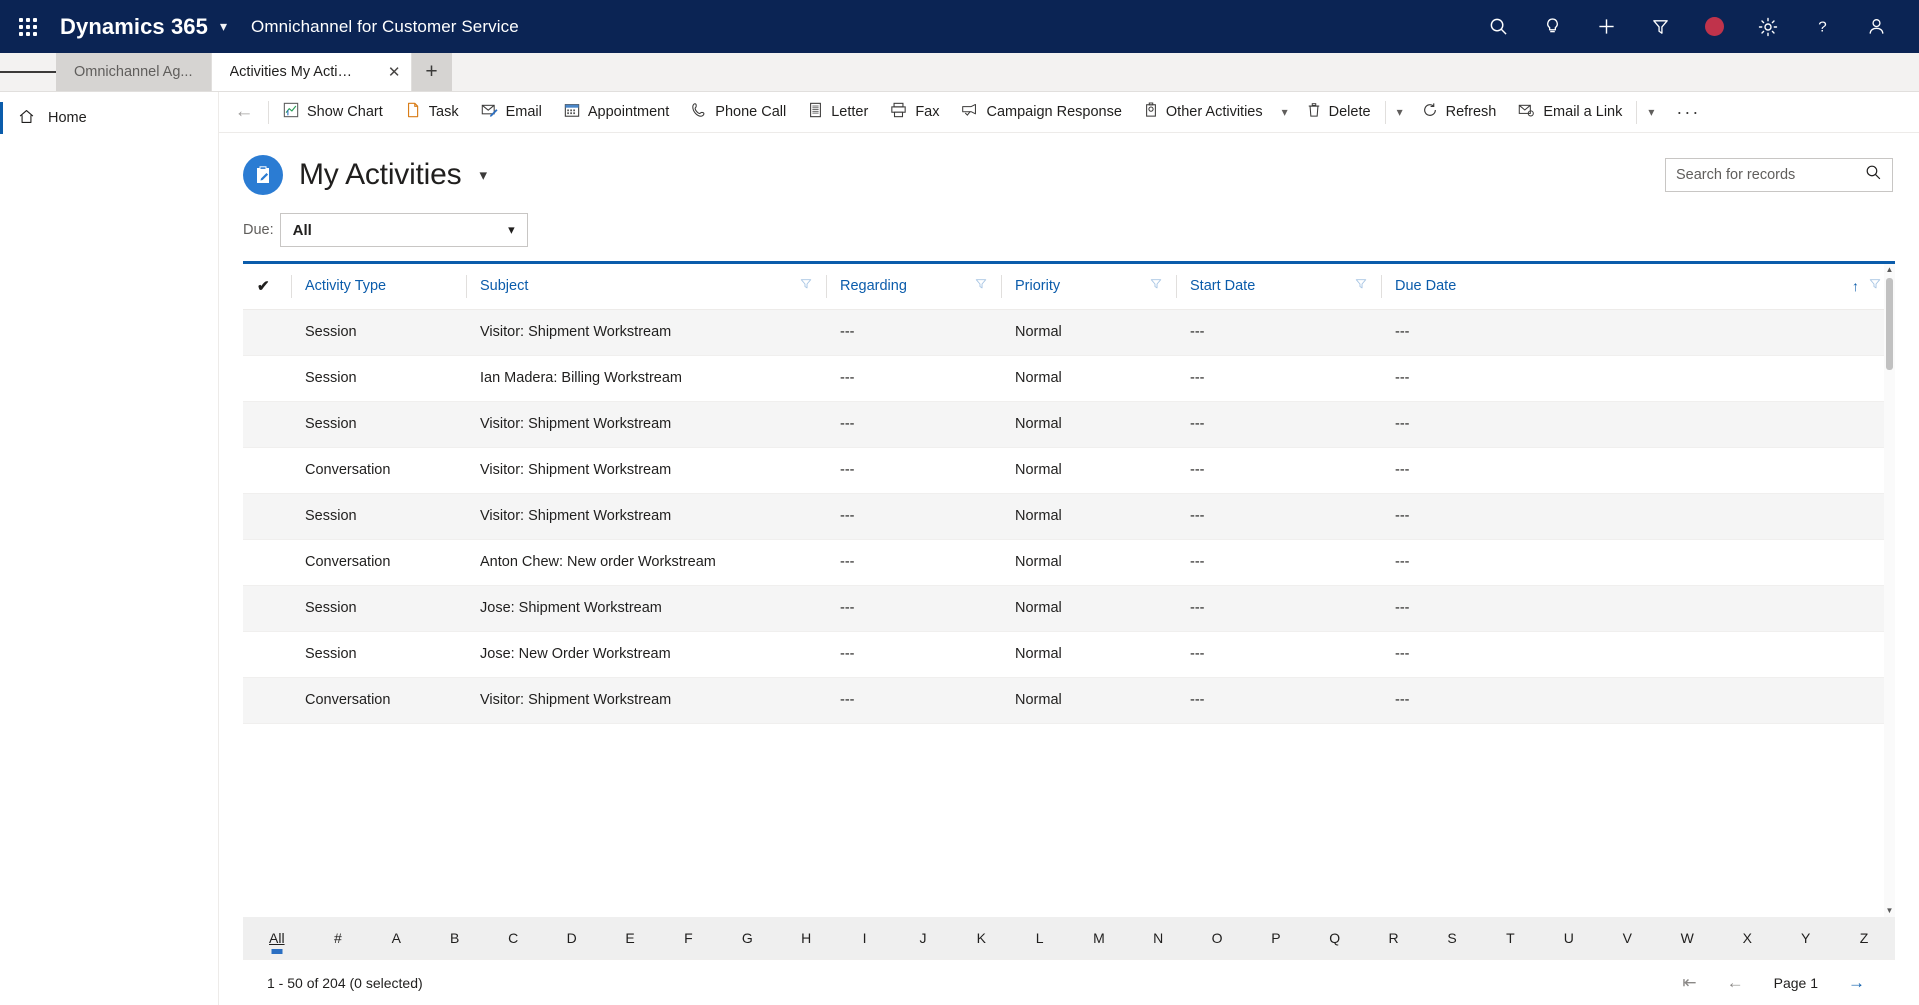 This screenshot has height=1005, width=1919. Describe the element at coordinates (616, 112) in the screenshot. I see `appointment-button: Appointment` at that location.